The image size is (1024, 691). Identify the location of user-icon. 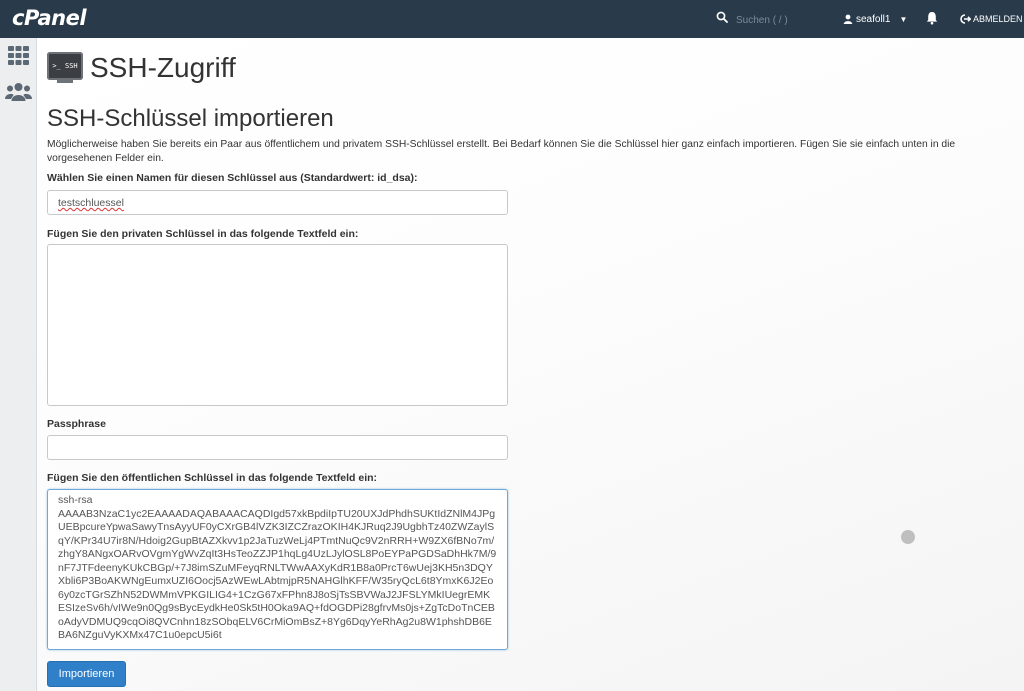
(848, 19).